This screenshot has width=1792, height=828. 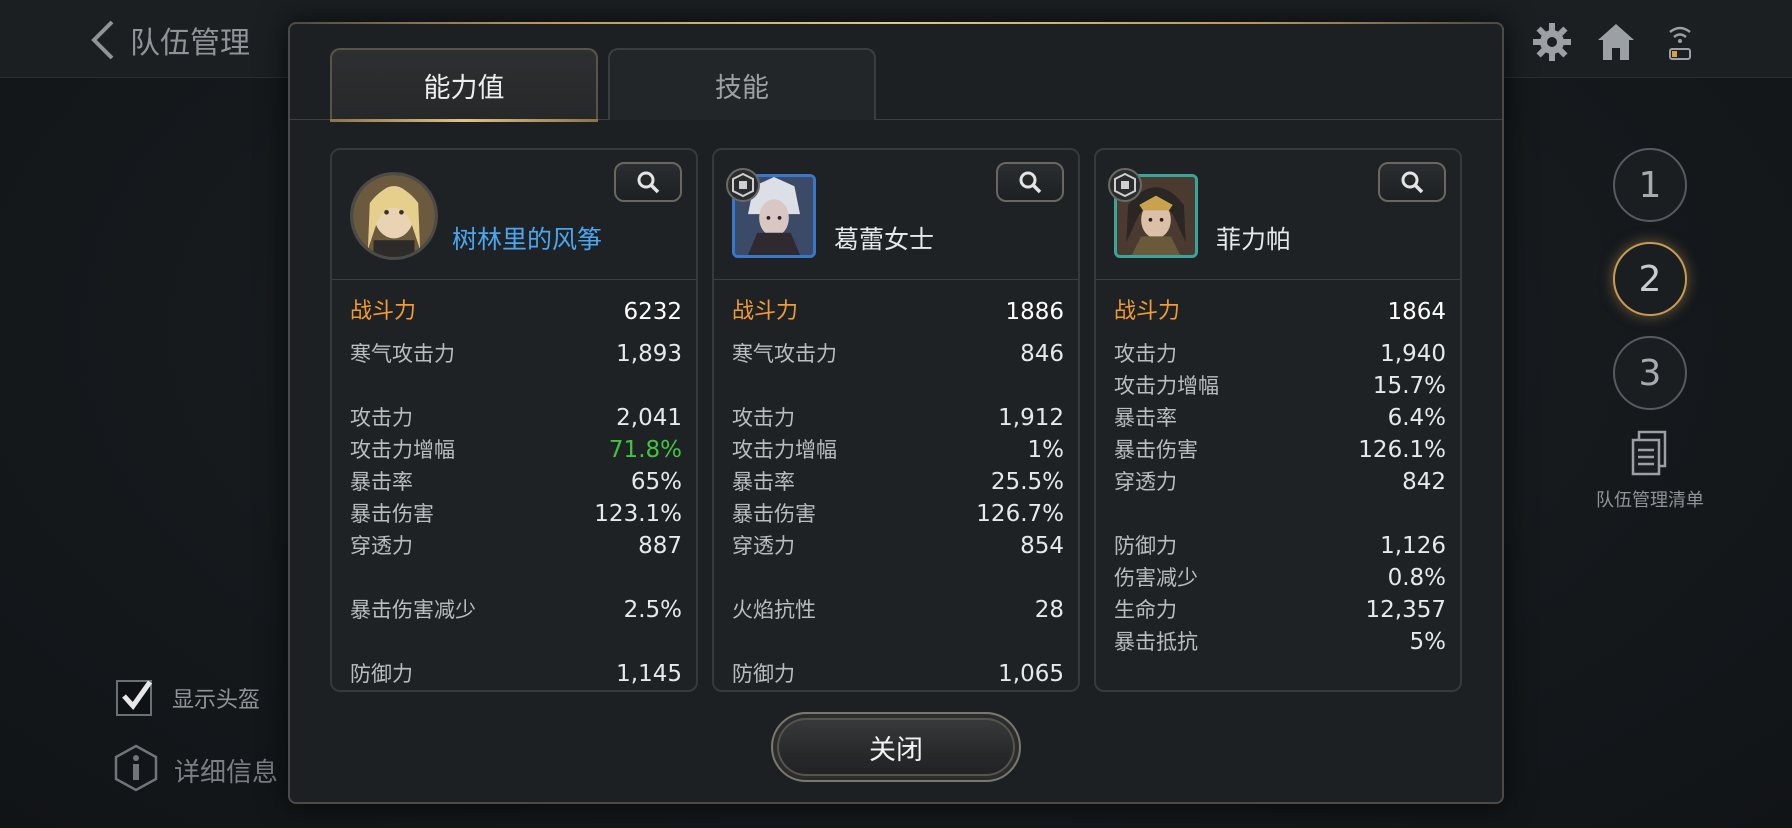 What do you see at coordinates (1552, 42) in the screenshot?
I see `gear-icon` at bounding box center [1552, 42].